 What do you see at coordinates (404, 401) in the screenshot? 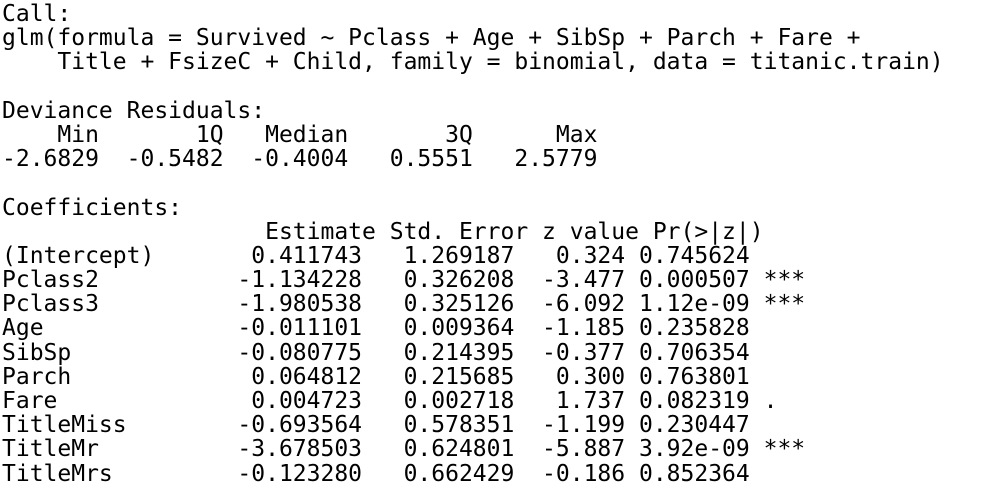
I see `coefficient-row-fare: Fare 0.004723 0.002718 1.737 0.082319 .` at bounding box center [404, 401].